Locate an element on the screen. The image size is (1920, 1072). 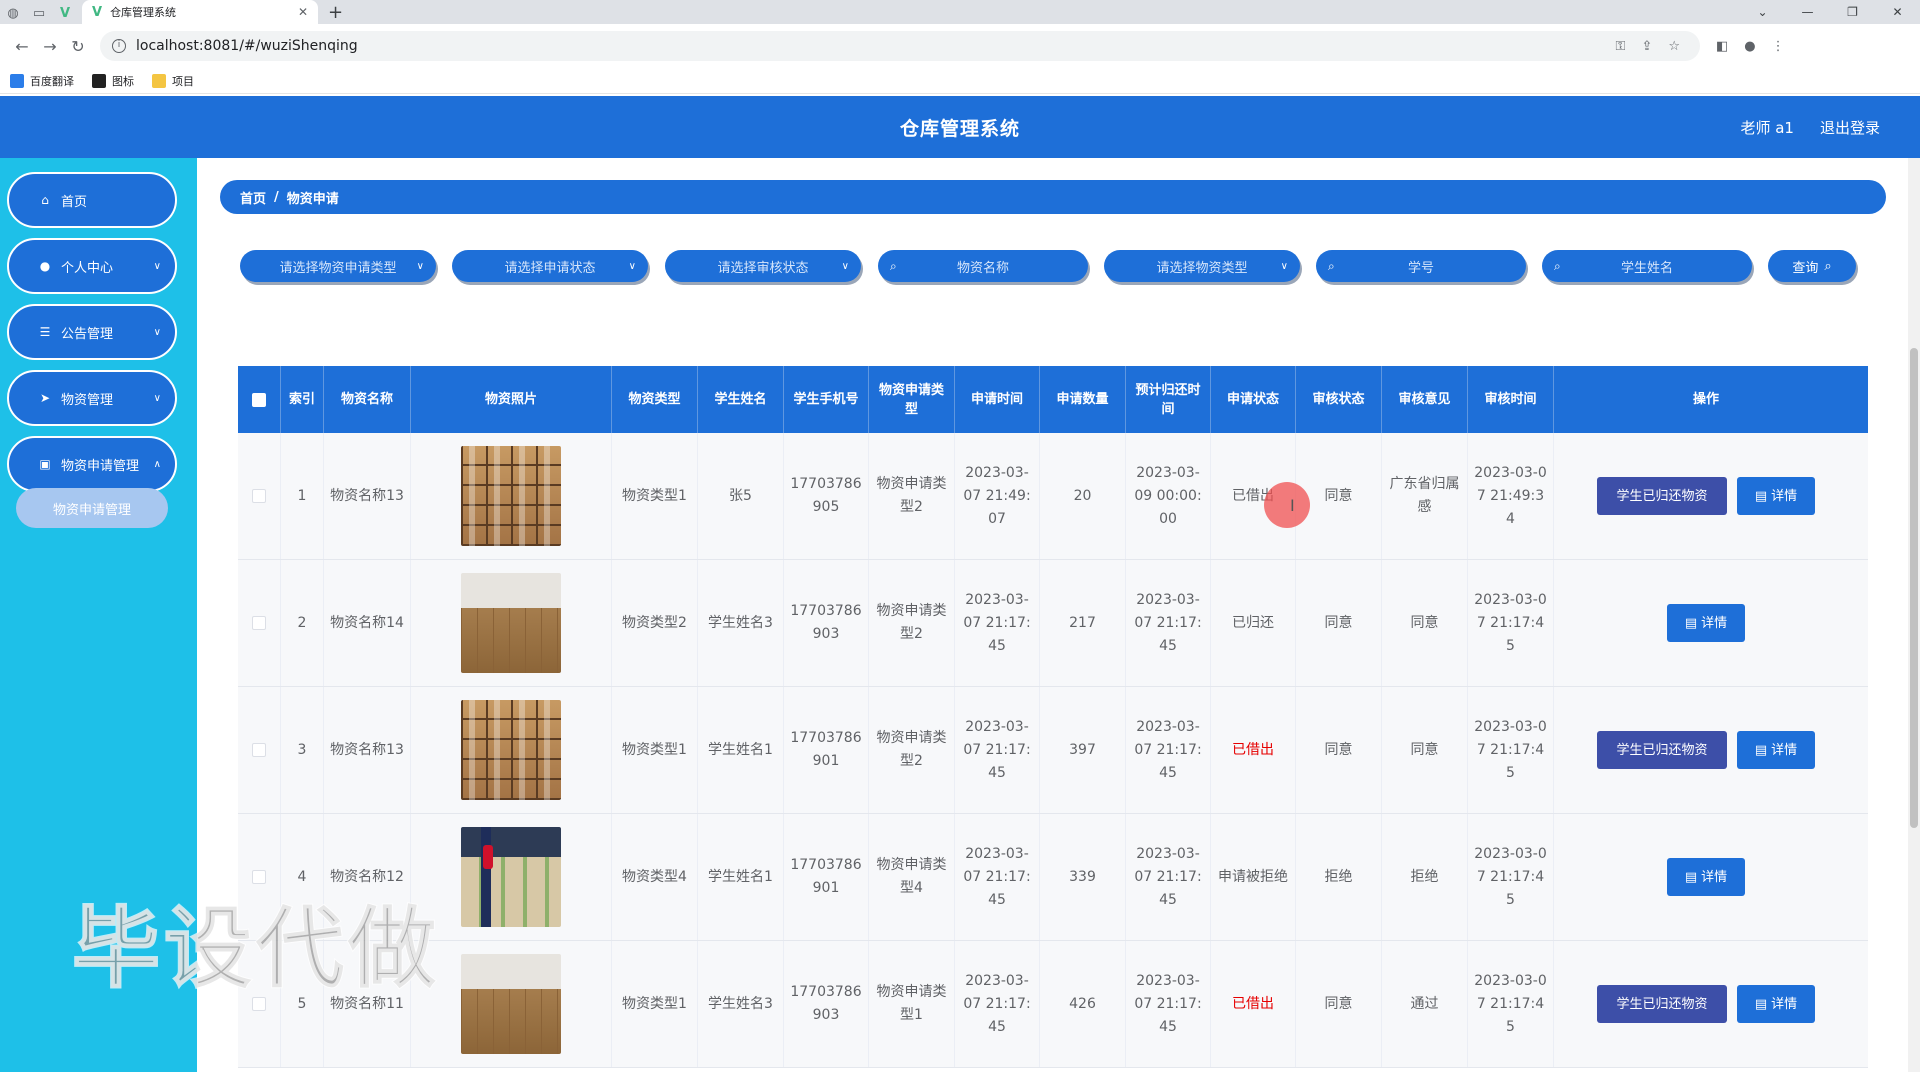
bookmark-label: 百度翻译 is located at coordinates (52, 81).